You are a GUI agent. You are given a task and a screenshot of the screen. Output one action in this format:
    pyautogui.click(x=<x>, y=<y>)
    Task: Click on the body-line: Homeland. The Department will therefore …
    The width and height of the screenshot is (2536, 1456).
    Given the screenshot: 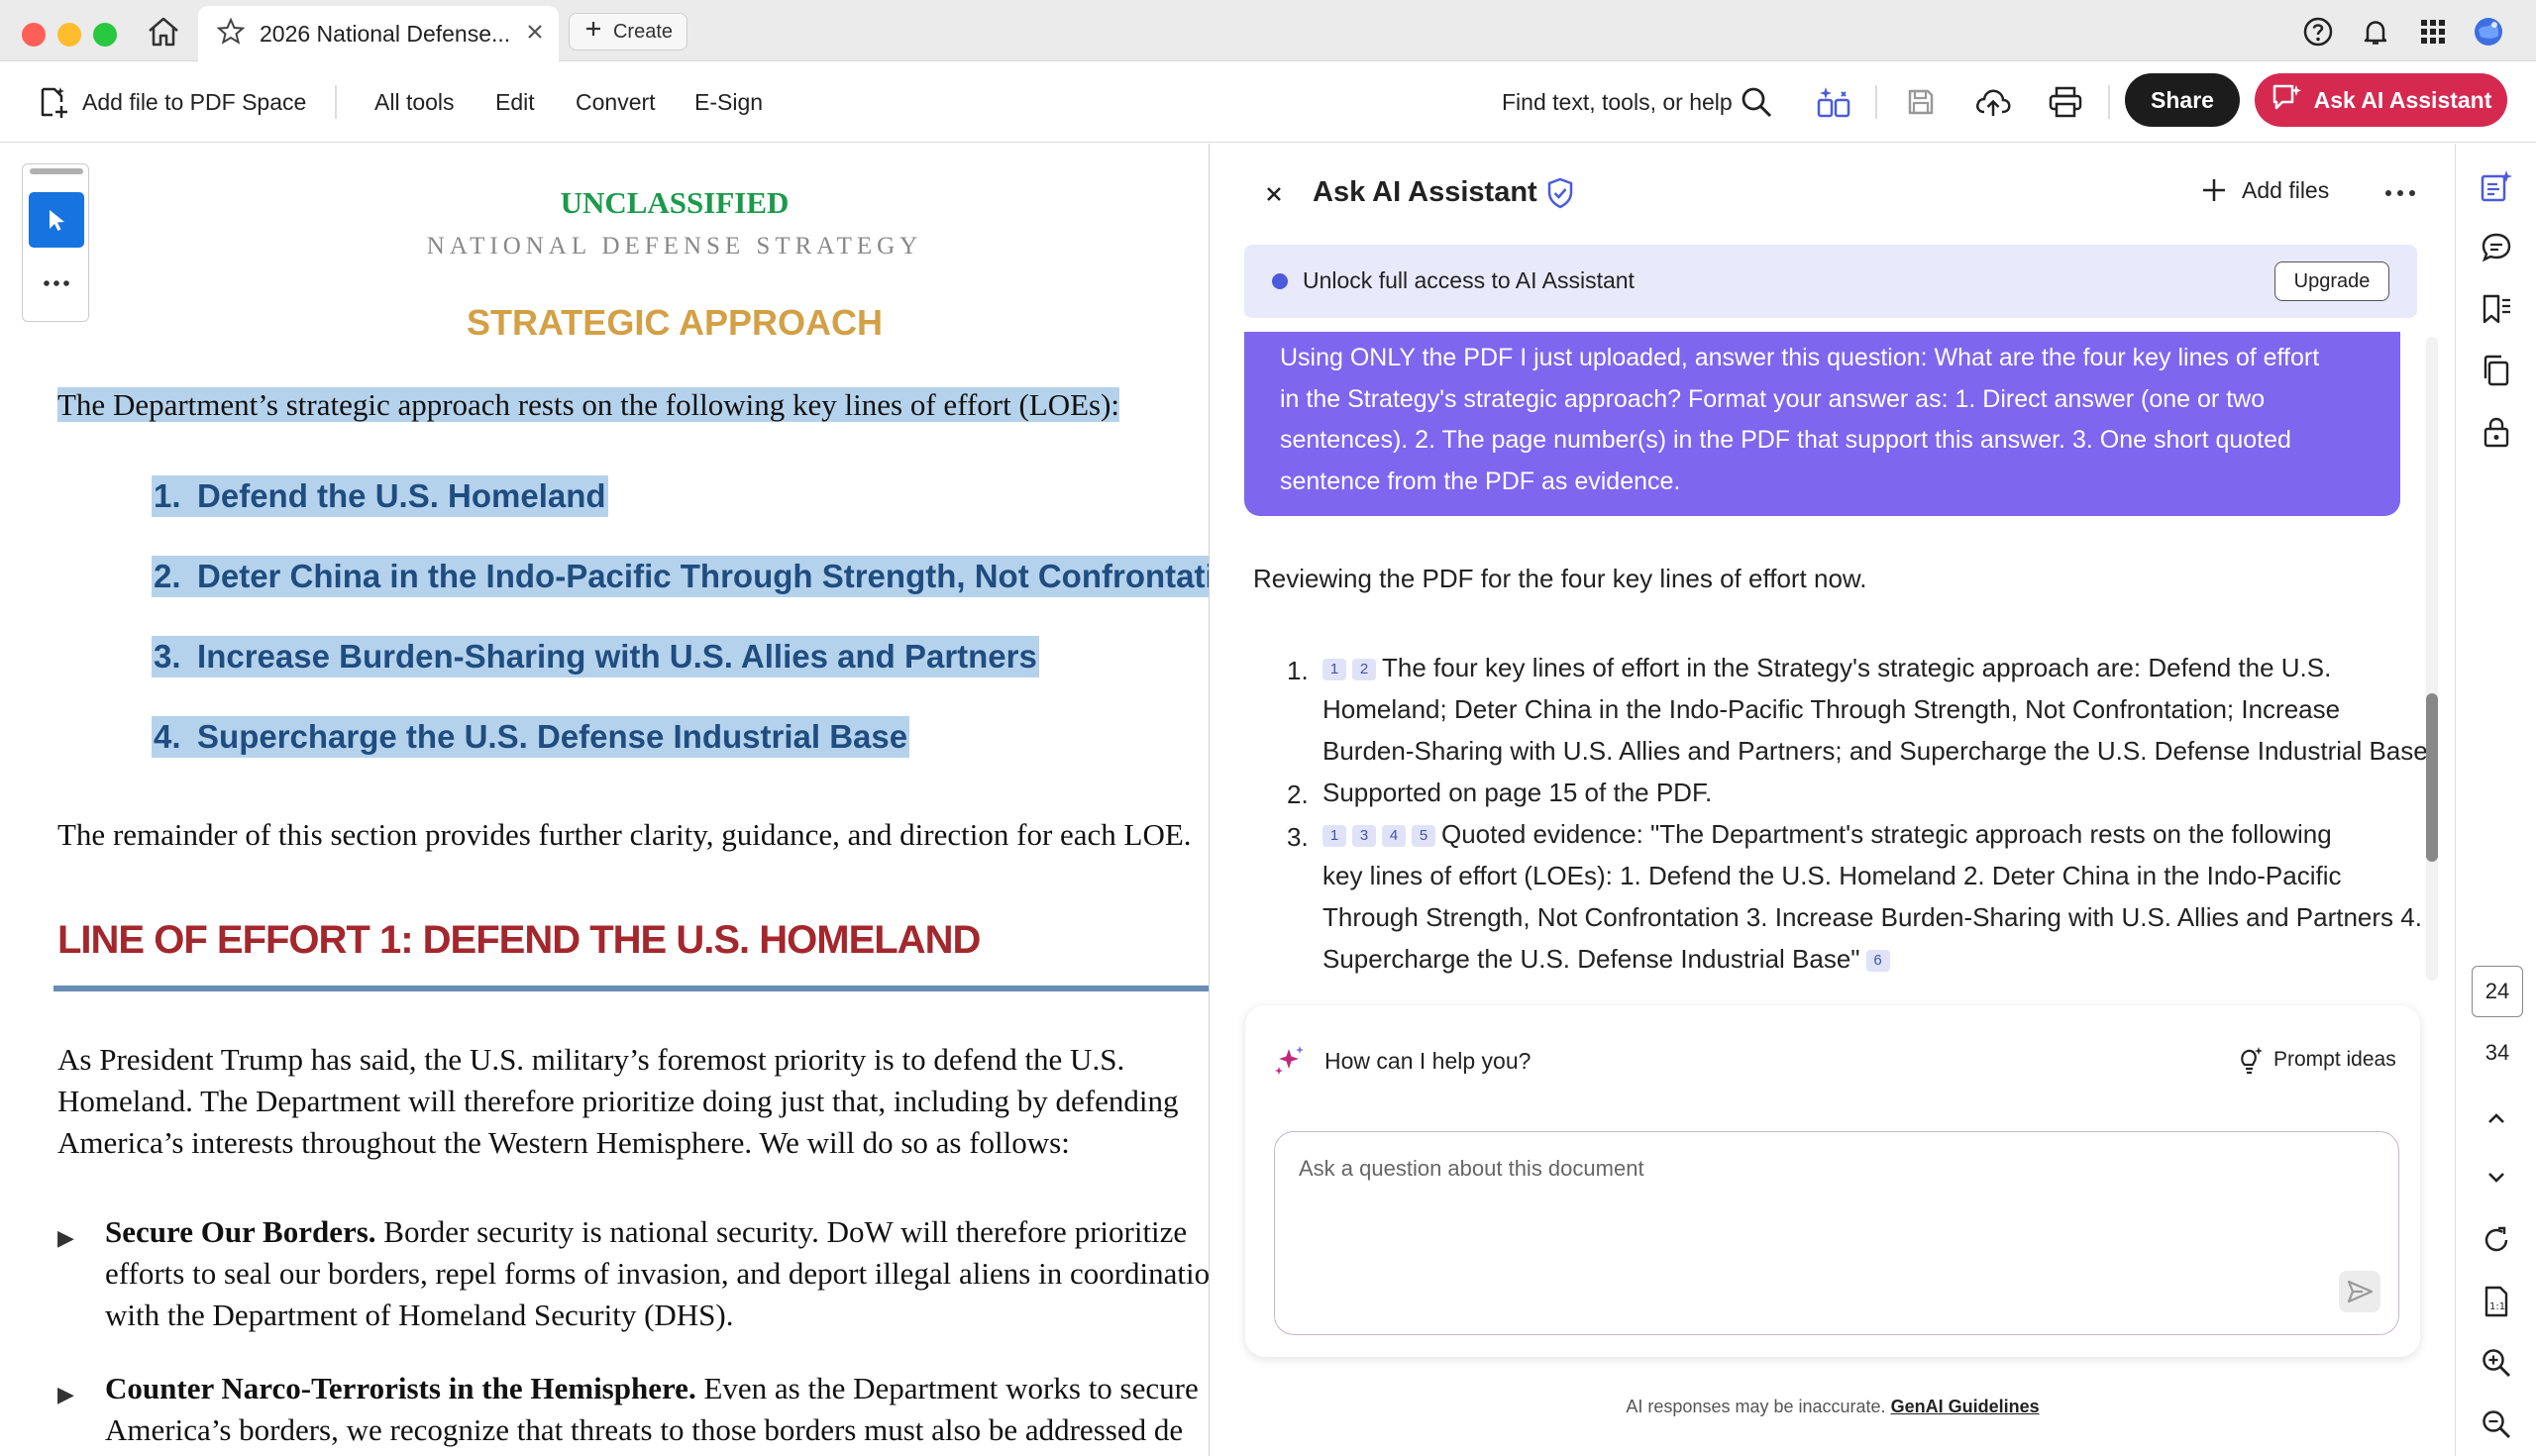 What is the action you would take?
    pyautogui.click(x=618, y=1101)
    